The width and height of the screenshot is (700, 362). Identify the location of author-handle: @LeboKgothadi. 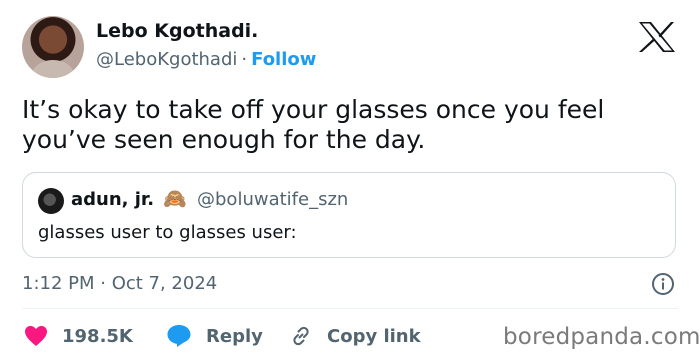
(166, 59).